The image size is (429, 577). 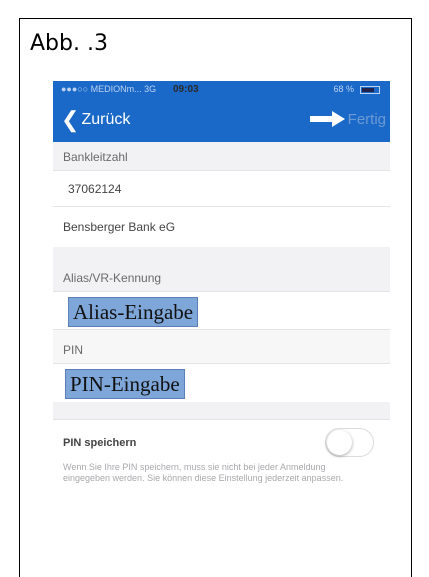 What do you see at coordinates (221, 91) in the screenshot?
I see `status-bar: ●●●○○ MEDIONm... 3G 09:03 68 %` at bounding box center [221, 91].